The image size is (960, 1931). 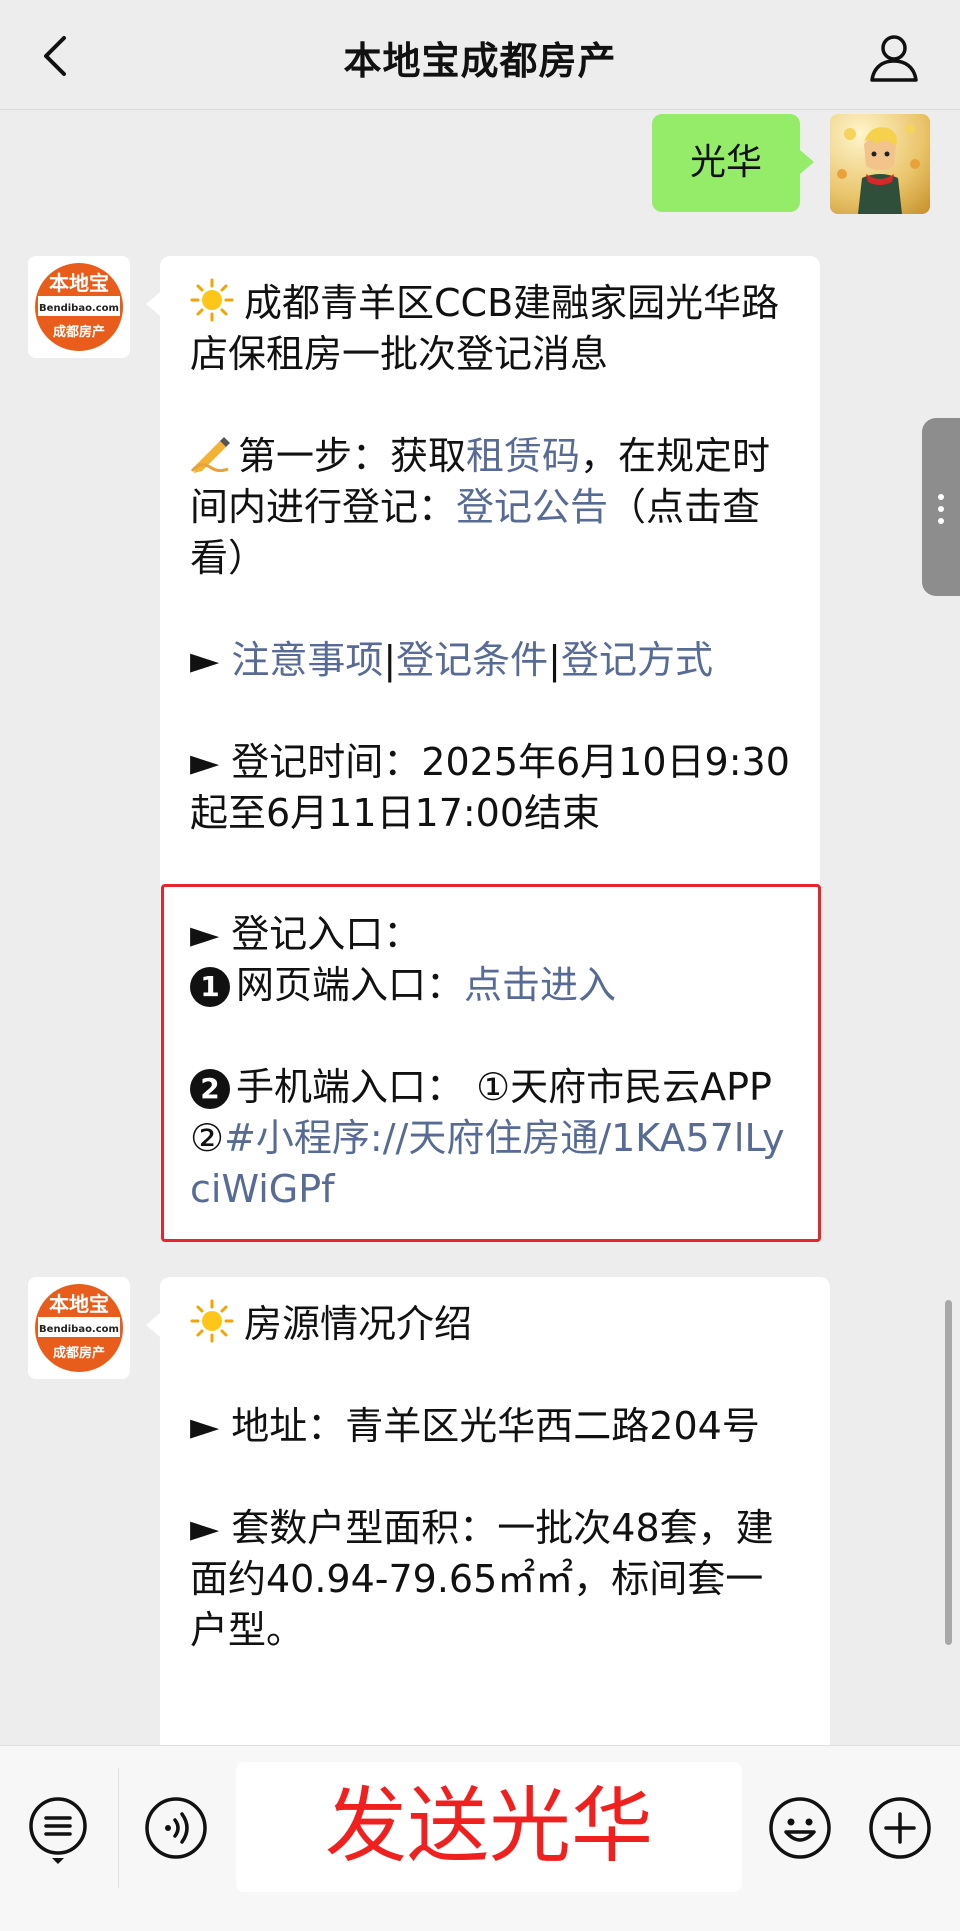 I want to click on list-icon, so click(x=58, y=1830).